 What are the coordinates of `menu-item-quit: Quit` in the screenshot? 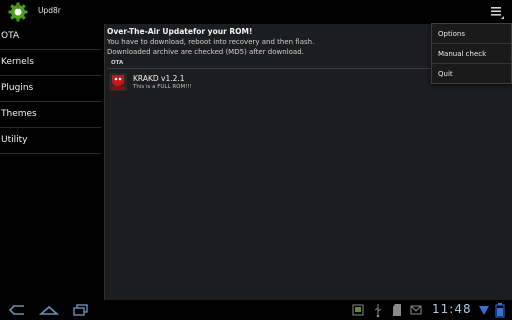 It's located at (471, 74).